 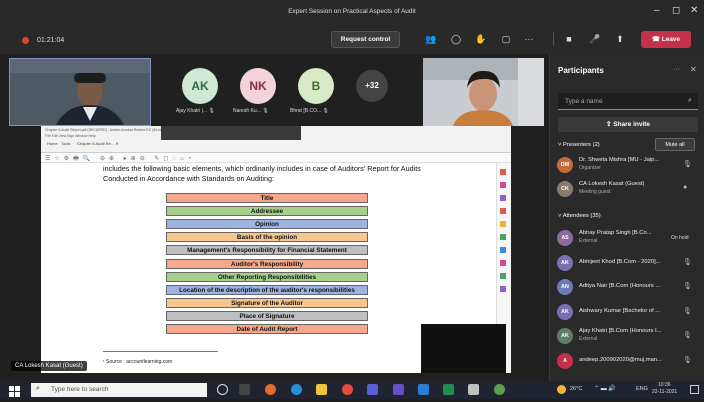 I want to click on speaker-video-frame, so click(x=80, y=92).